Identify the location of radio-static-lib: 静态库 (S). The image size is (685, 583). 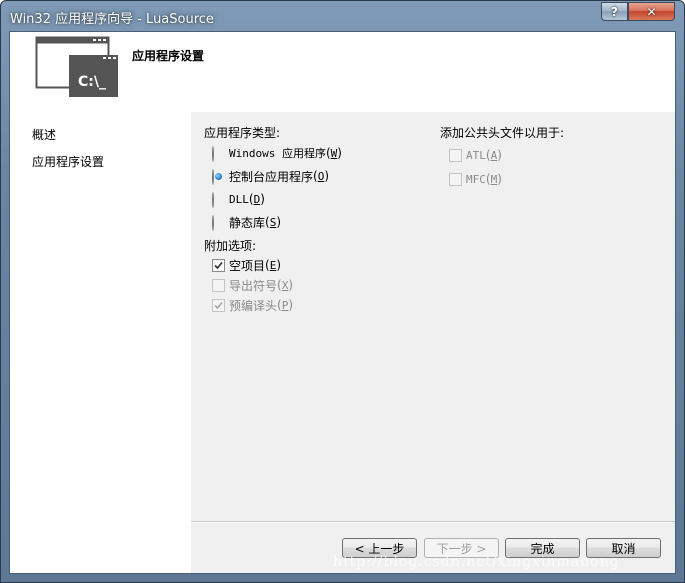
(246, 222).